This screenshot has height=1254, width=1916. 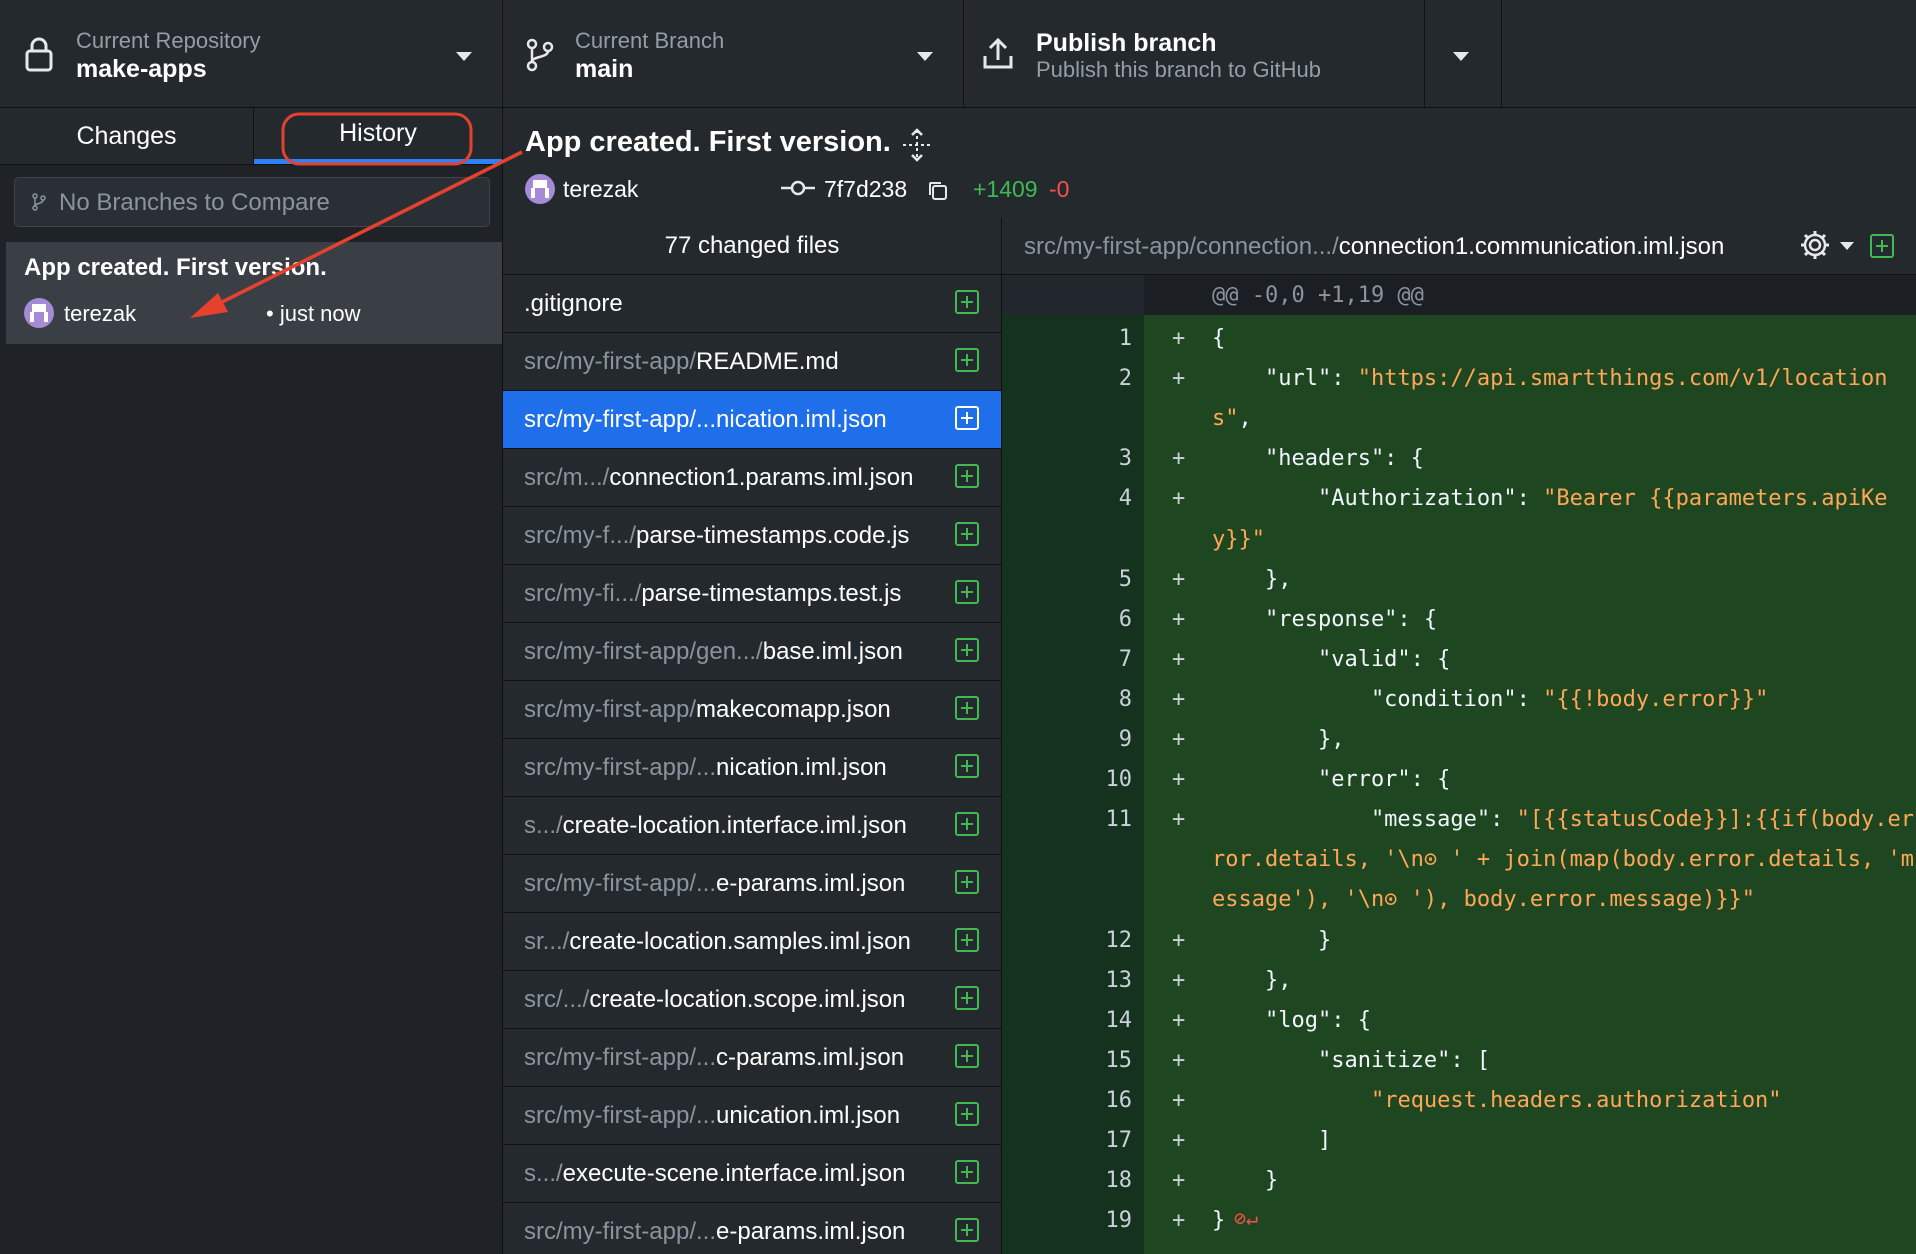 What do you see at coordinates (643, 651) in the screenshot?
I see `file-dir: src/my-first-app/gen.../` at bounding box center [643, 651].